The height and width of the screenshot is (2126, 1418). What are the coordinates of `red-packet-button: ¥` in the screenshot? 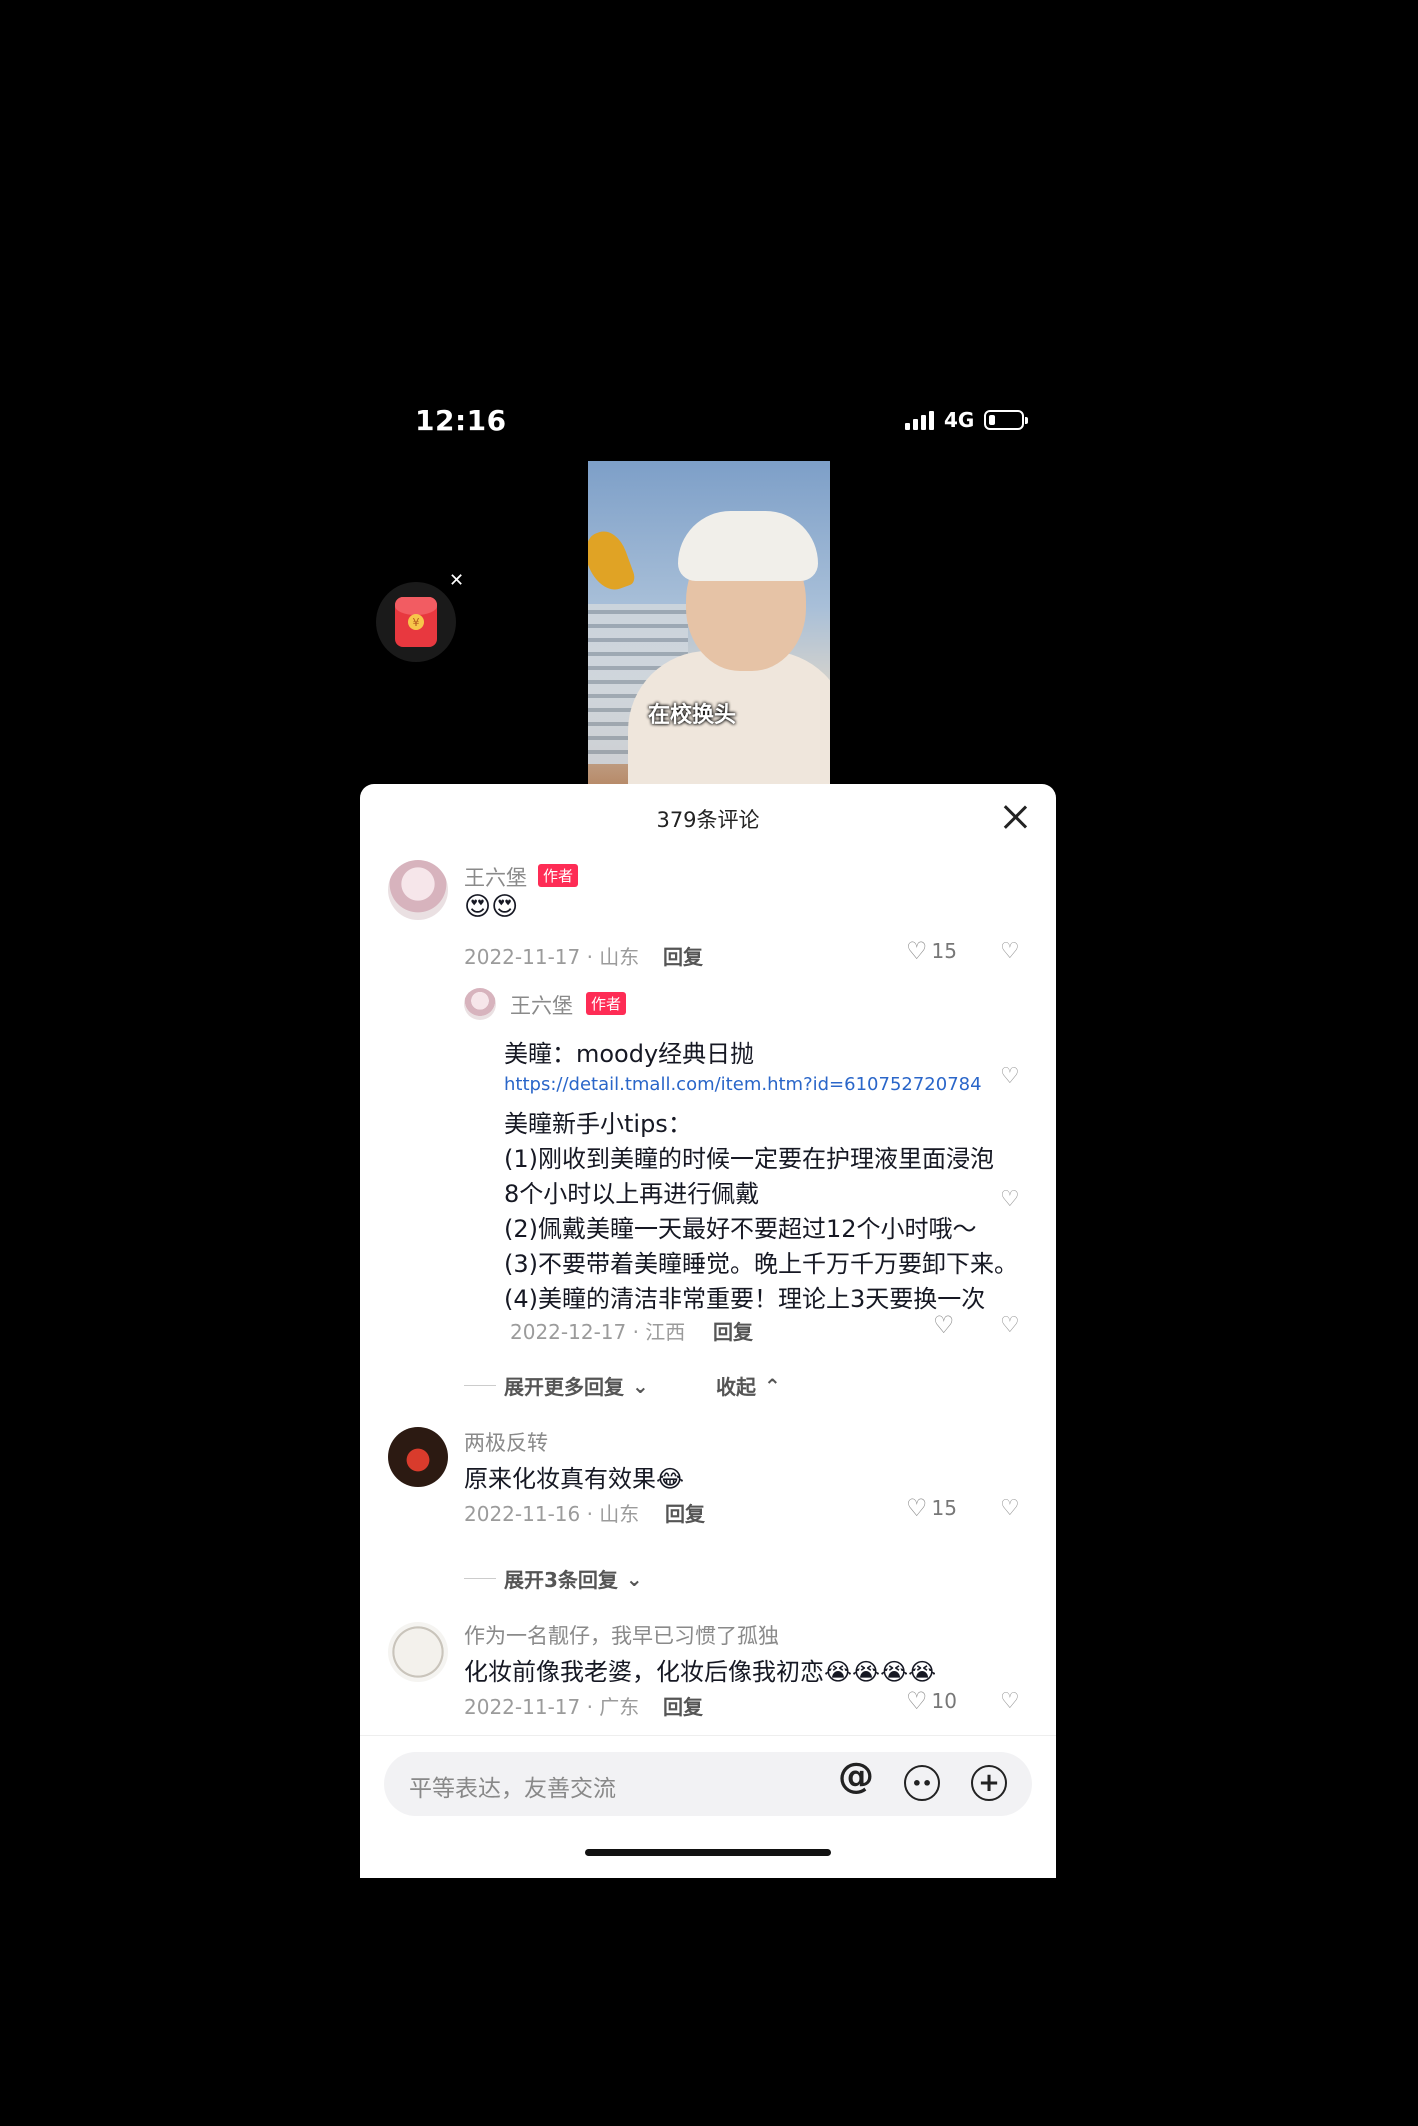 It's located at (416, 622).